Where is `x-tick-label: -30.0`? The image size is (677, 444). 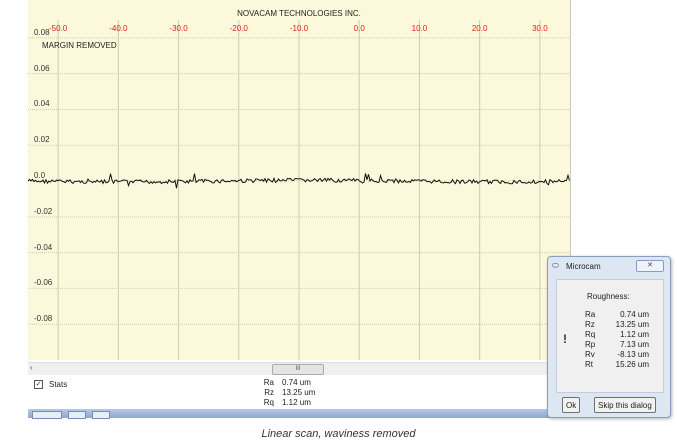
x-tick-label: -30.0 is located at coordinates (178, 28).